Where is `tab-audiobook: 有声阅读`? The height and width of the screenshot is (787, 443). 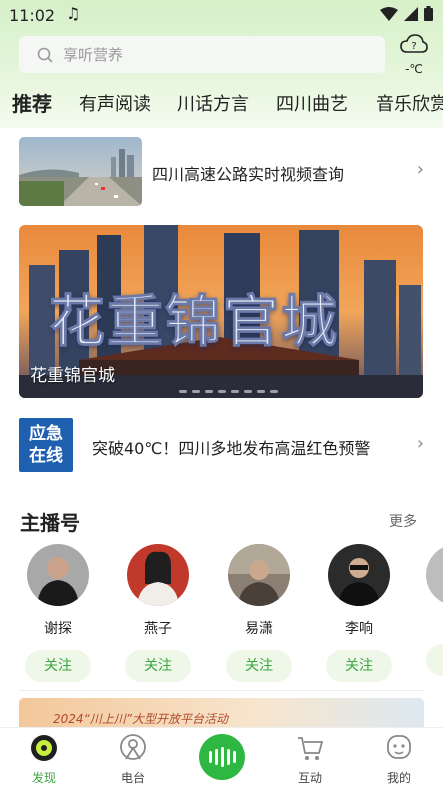 tab-audiobook: 有声阅读 is located at coordinates (115, 103).